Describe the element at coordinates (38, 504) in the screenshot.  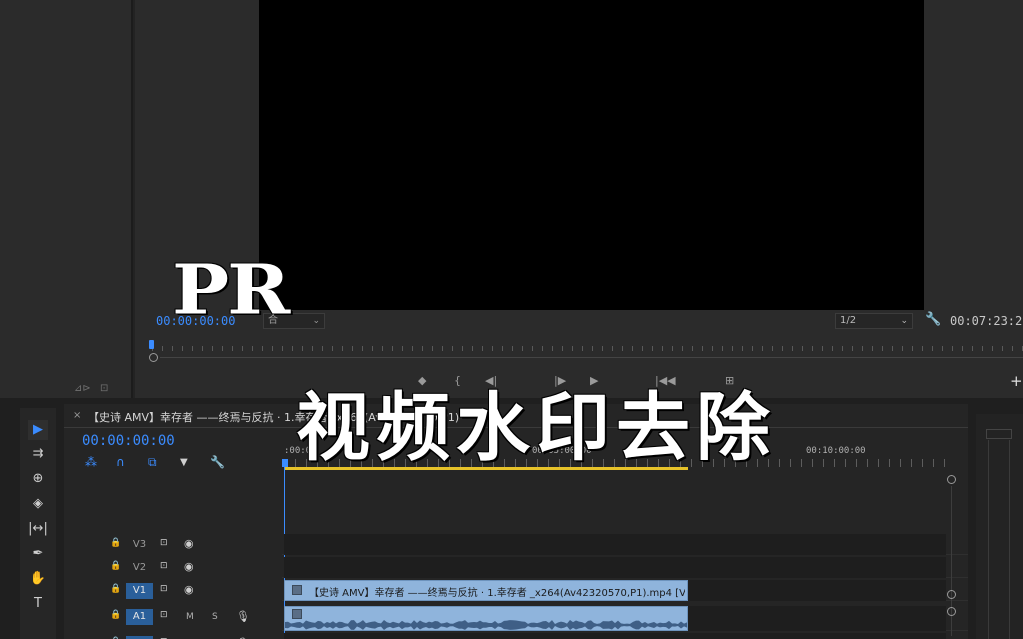
I see `razor-tool-icon: ◈` at that location.